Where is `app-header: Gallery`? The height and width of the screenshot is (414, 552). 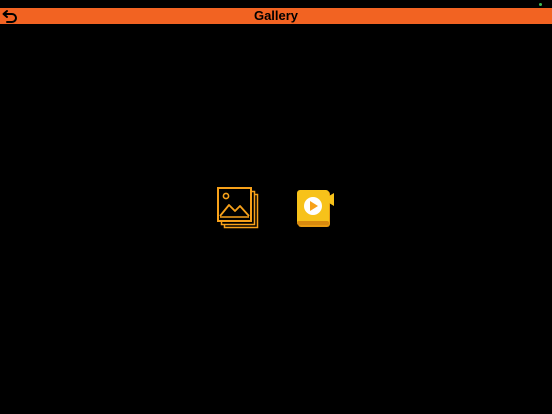 app-header: Gallery is located at coordinates (276, 16).